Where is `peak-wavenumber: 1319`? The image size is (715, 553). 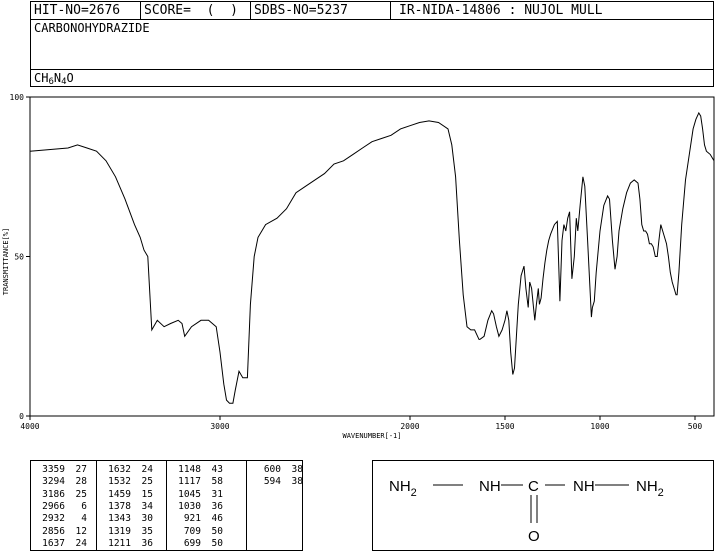 peak-wavenumber: 1319 is located at coordinates (119, 531).